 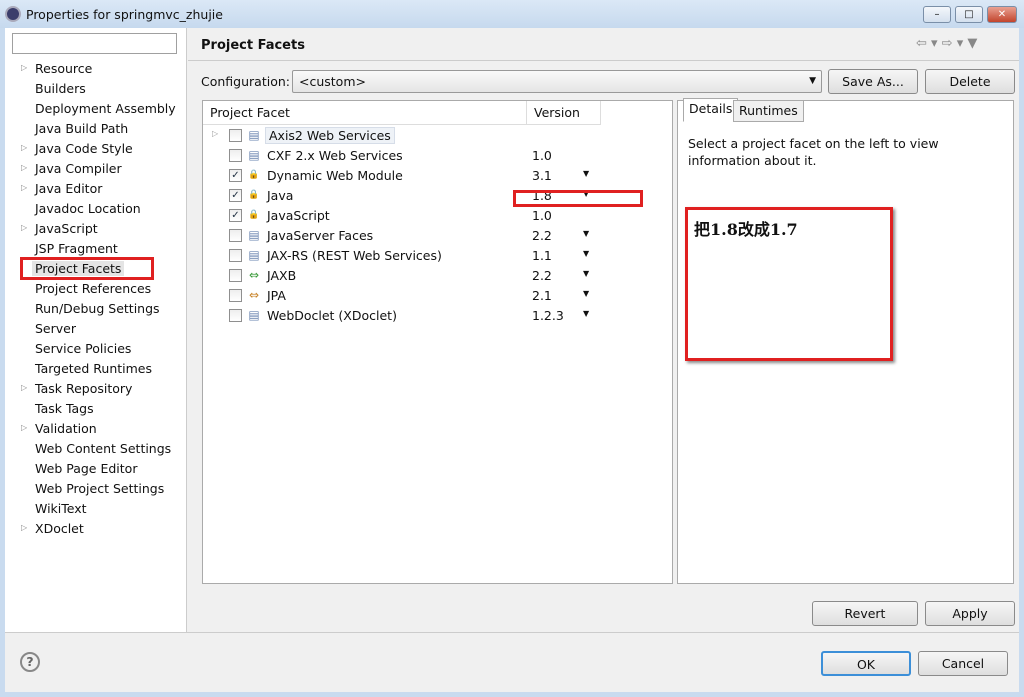 I want to click on sidebar-item-wikitext: WikiText, so click(x=61, y=508).